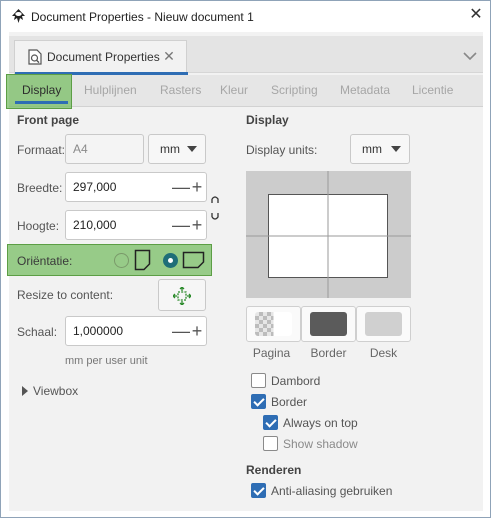 This screenshot has height=518, width=491. Describe the element at coordinates (35, 57) in the screenshot. I see `document-properties-icon` at that location.